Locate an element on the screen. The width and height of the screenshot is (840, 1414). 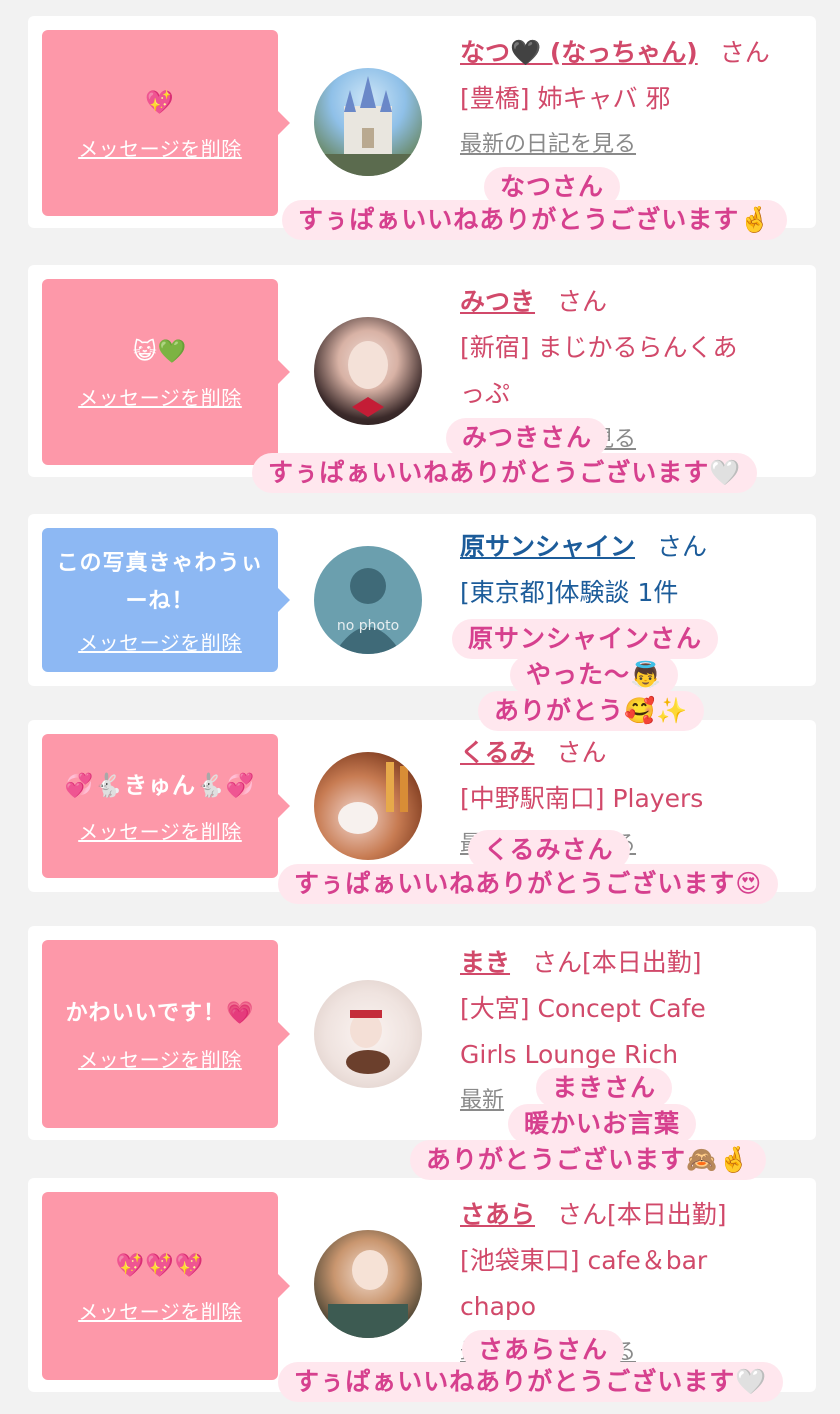
message-bubble: 💖 メッセージを削除 is located at coordinates (166, 123).